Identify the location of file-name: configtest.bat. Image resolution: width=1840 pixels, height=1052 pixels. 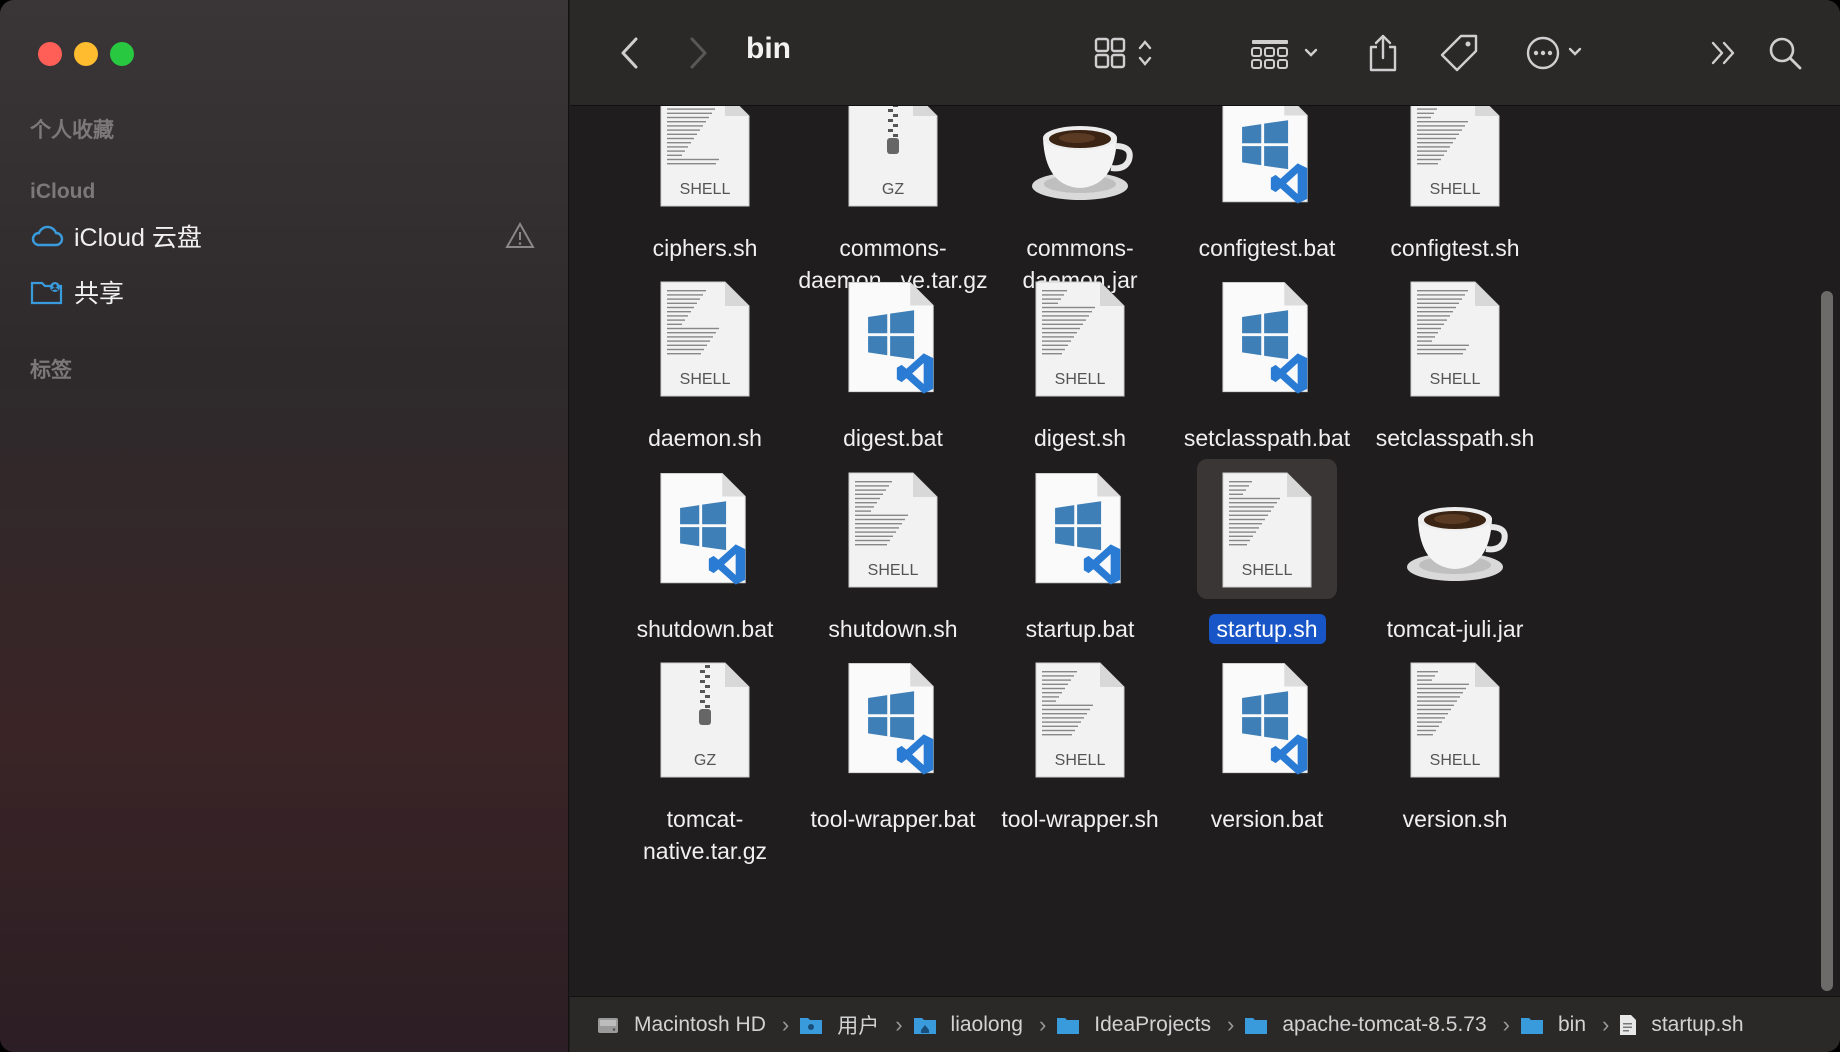
(1267, 248).